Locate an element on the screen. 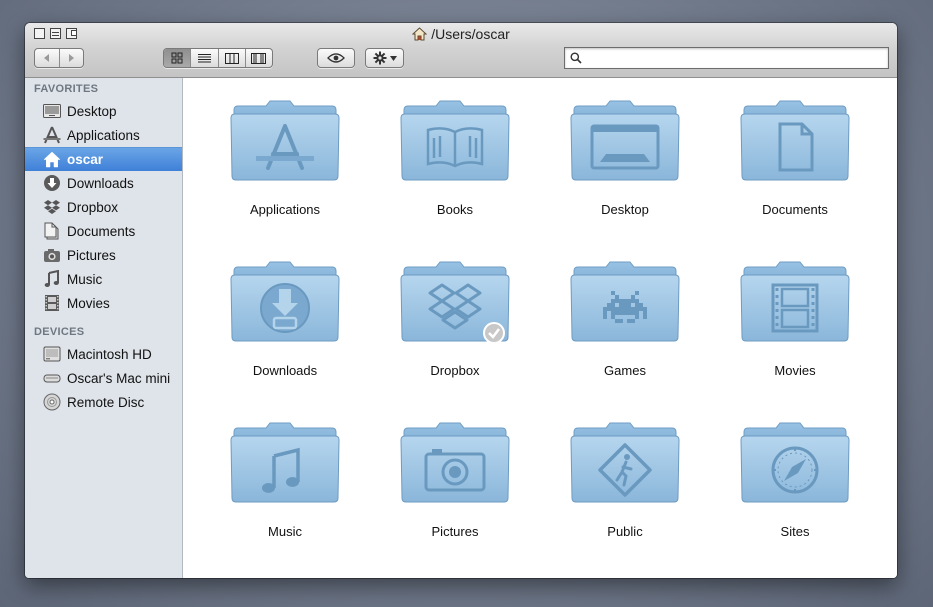 The height and width of the screenshot is (607, 933). folder-label: Movies is located at coordinates (795, 370).